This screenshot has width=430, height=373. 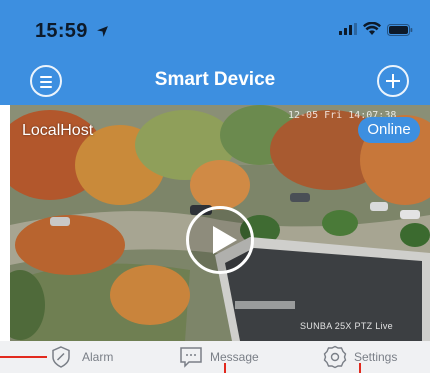 I want to click on page-title: Smart Device, so click(x=215, y=79).